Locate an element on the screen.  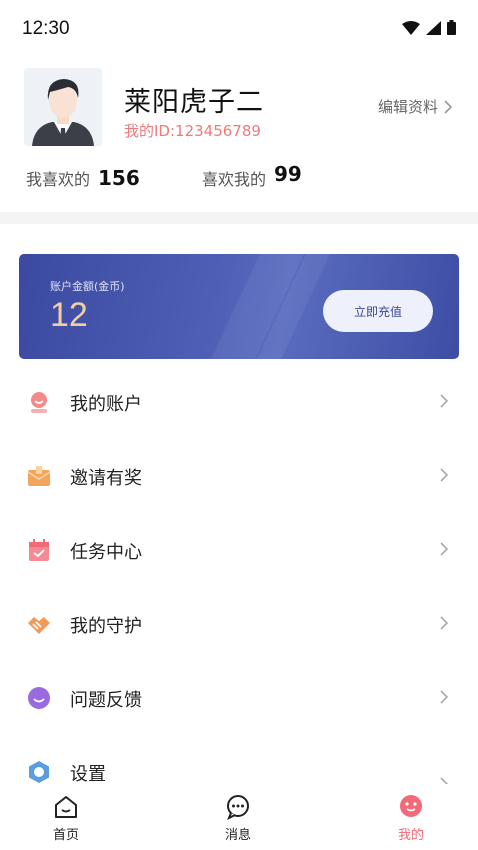
task-icon is located at coordinates (39, 550).